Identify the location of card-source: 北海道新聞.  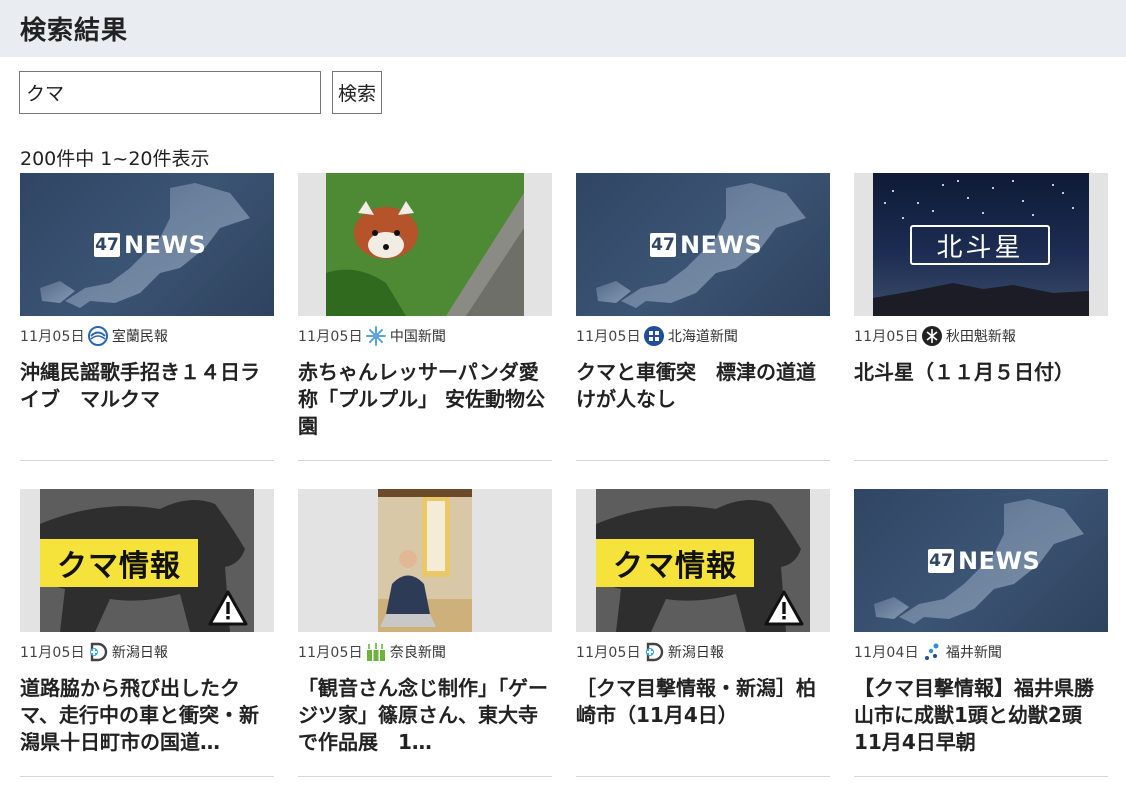
(702, 337).